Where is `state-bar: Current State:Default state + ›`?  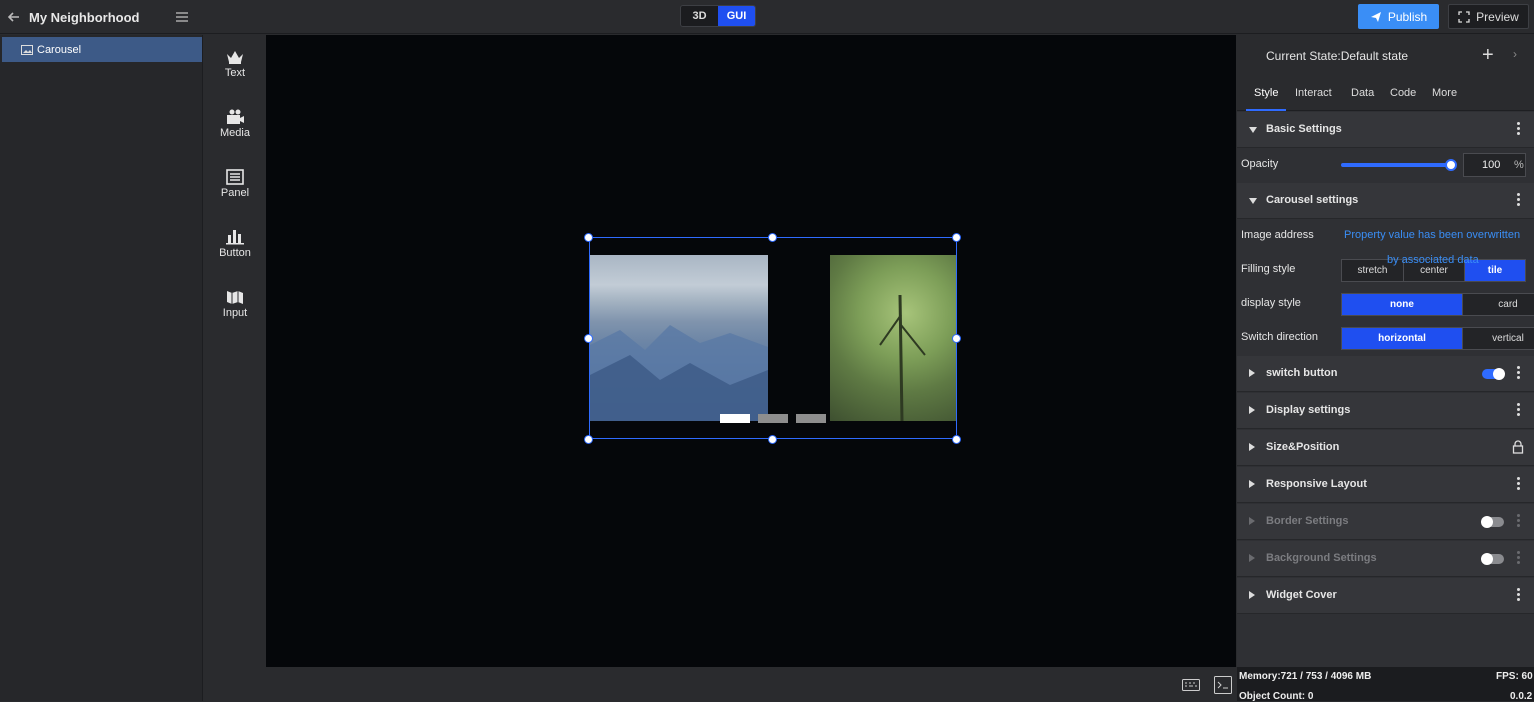
state-bar: Current State:Default state + › is located at coordinates (1385, 56).